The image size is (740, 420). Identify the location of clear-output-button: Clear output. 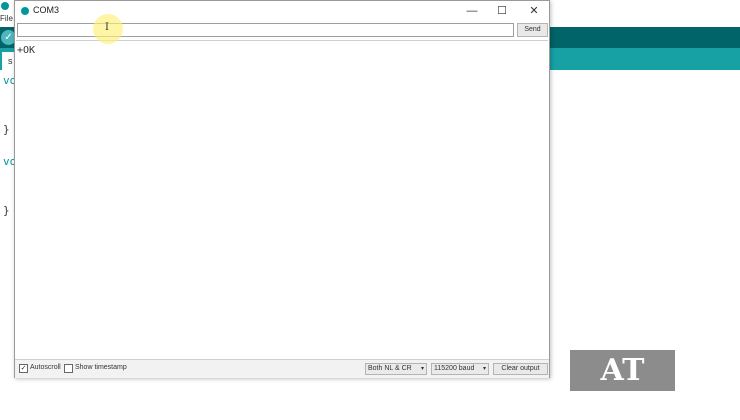
(520, 369).